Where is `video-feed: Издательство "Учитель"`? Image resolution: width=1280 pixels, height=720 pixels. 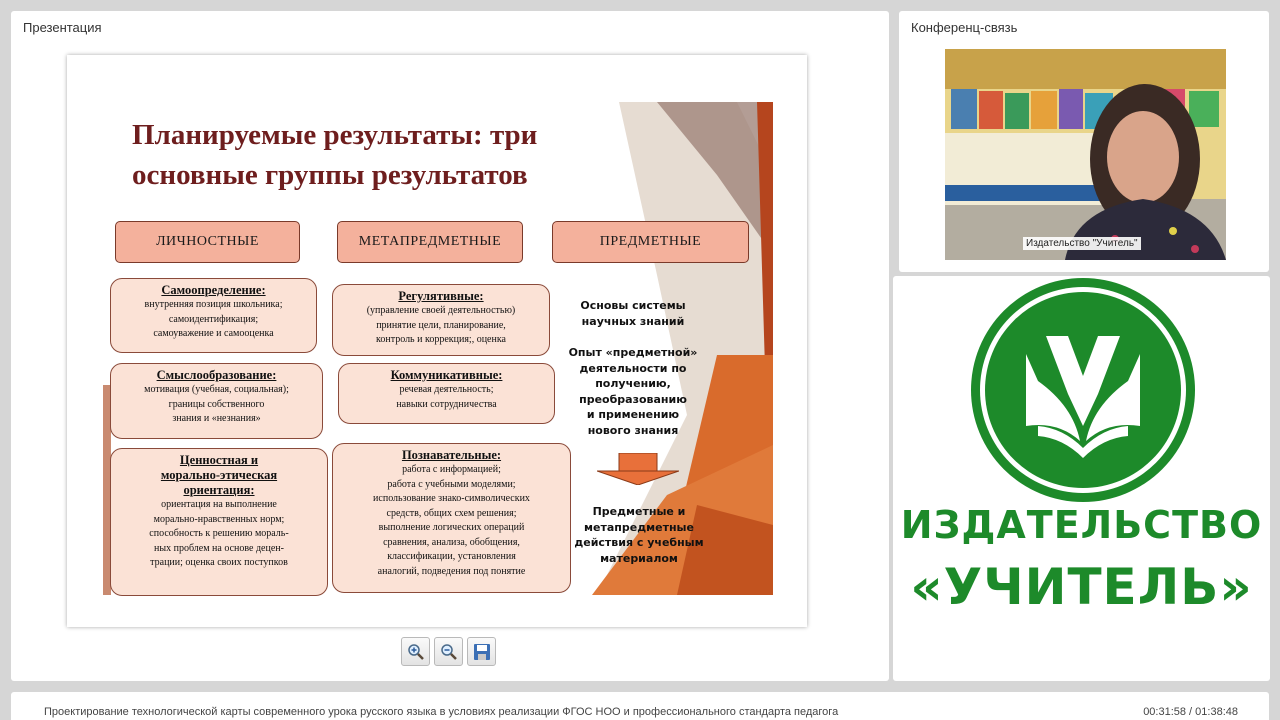
video-feed: Издательство "Учитель" is located at coordinates (1085, 154).